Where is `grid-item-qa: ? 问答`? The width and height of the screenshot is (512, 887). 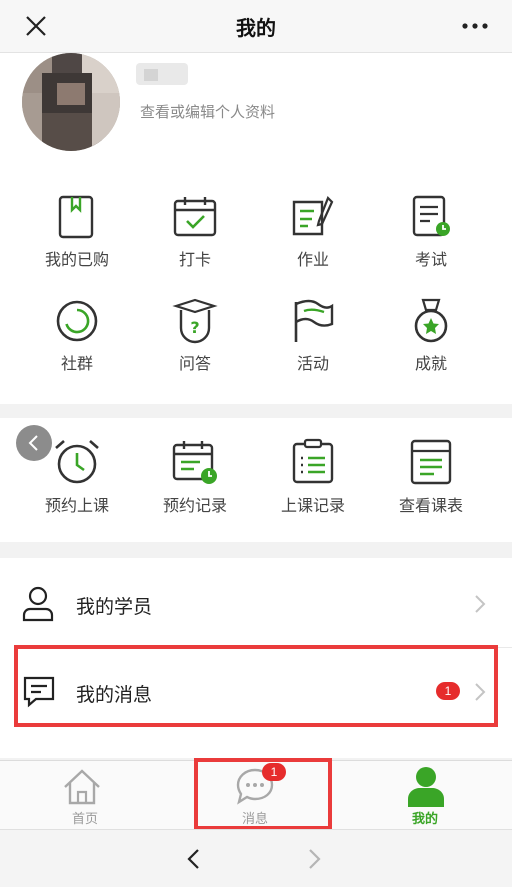 grid-item-qa: ? 问答 is located at coordinates (195, 336).